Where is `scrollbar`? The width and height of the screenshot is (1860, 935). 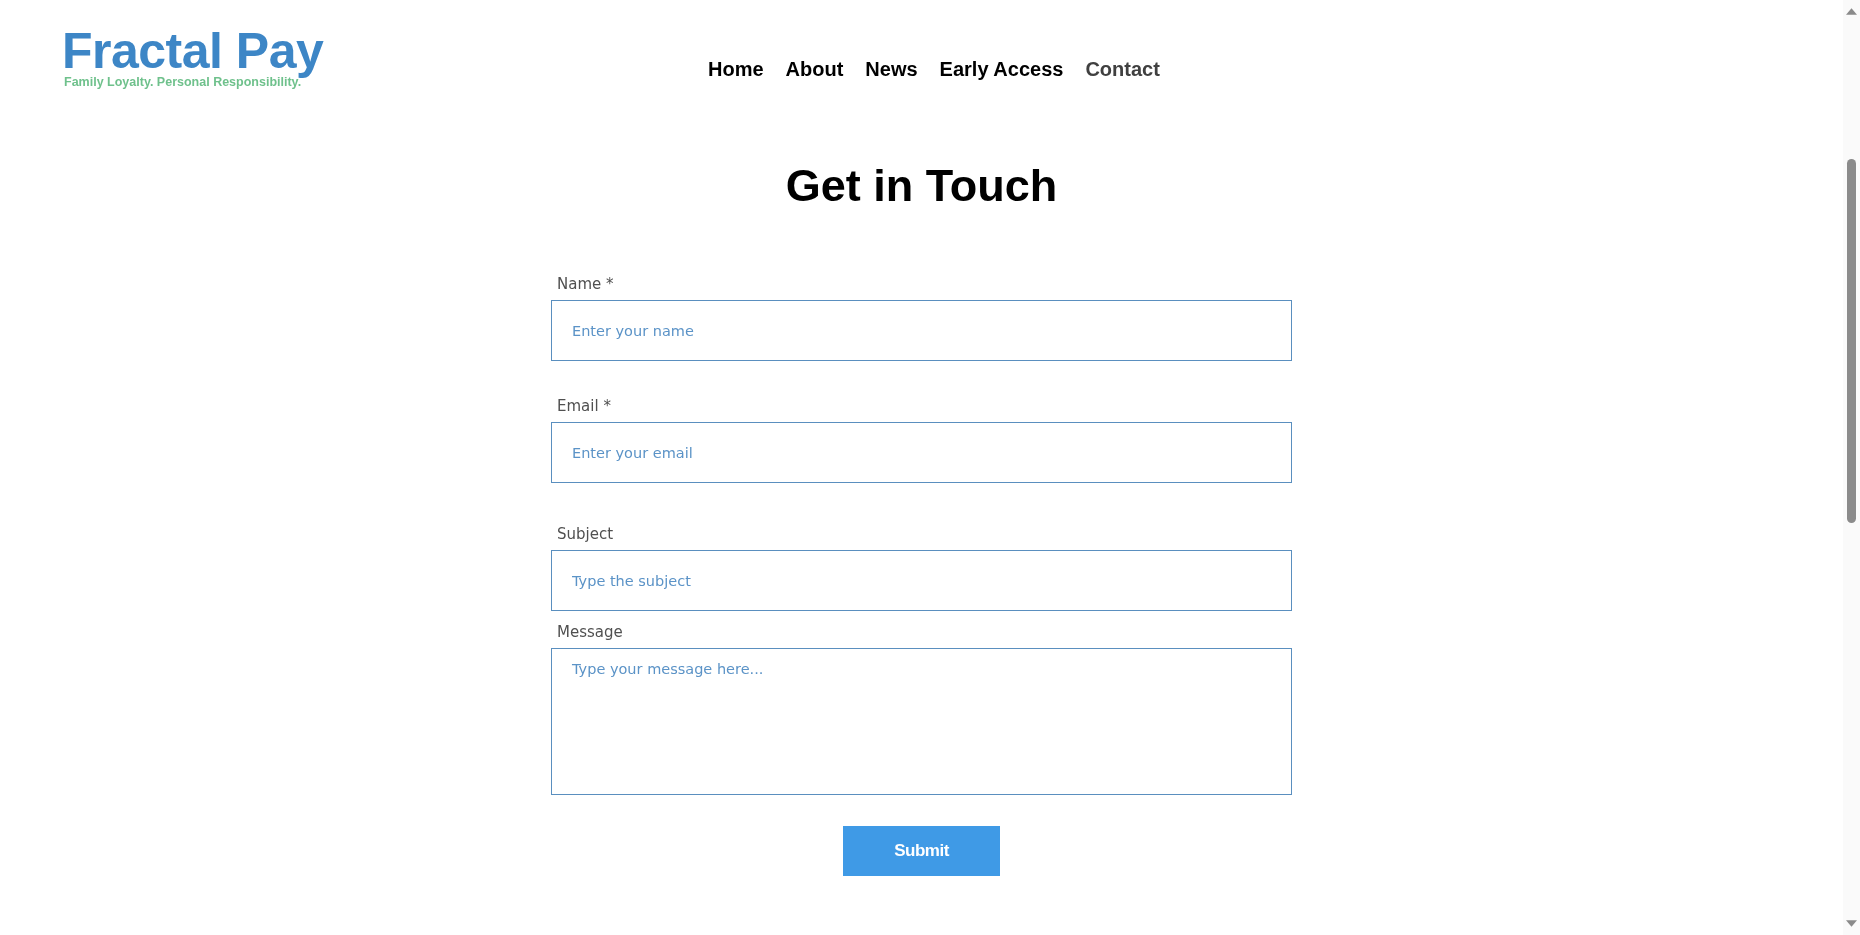 scrollbar is located at coordinates (1851, 467).